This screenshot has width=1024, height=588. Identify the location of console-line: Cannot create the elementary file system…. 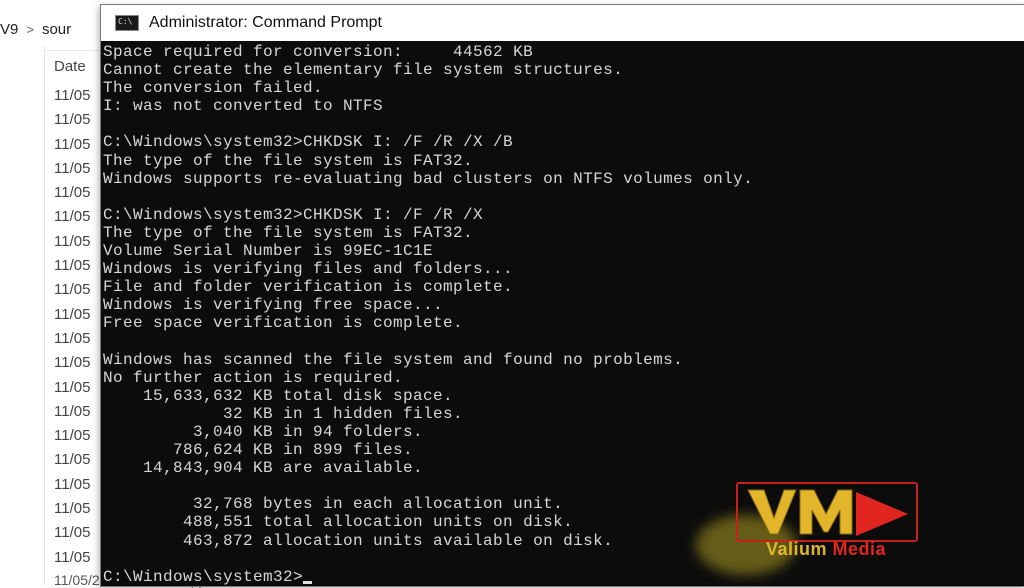
(363, 70).